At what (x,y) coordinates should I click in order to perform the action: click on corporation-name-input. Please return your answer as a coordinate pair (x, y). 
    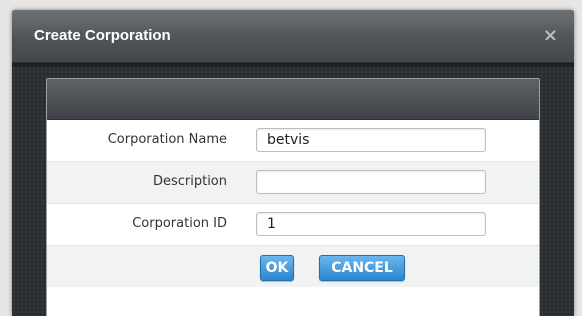
    Looking at the image, I should click on (371, 140).